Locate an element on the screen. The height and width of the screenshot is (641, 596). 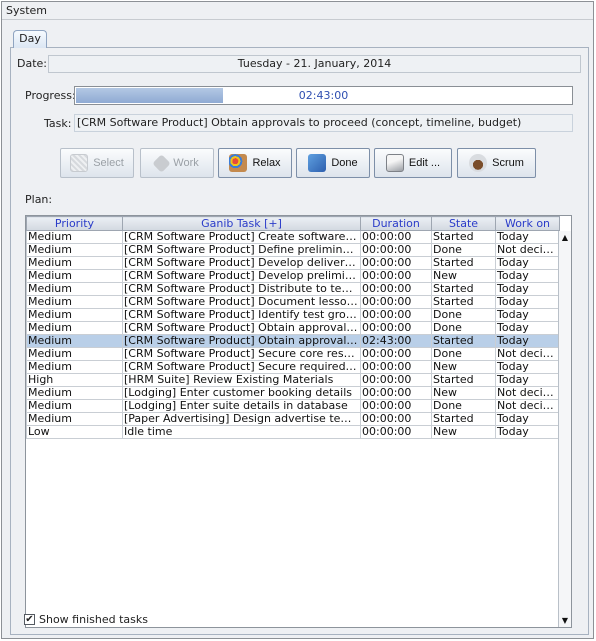
cell-work-on: Not decided is located at coordinates (527, 393).